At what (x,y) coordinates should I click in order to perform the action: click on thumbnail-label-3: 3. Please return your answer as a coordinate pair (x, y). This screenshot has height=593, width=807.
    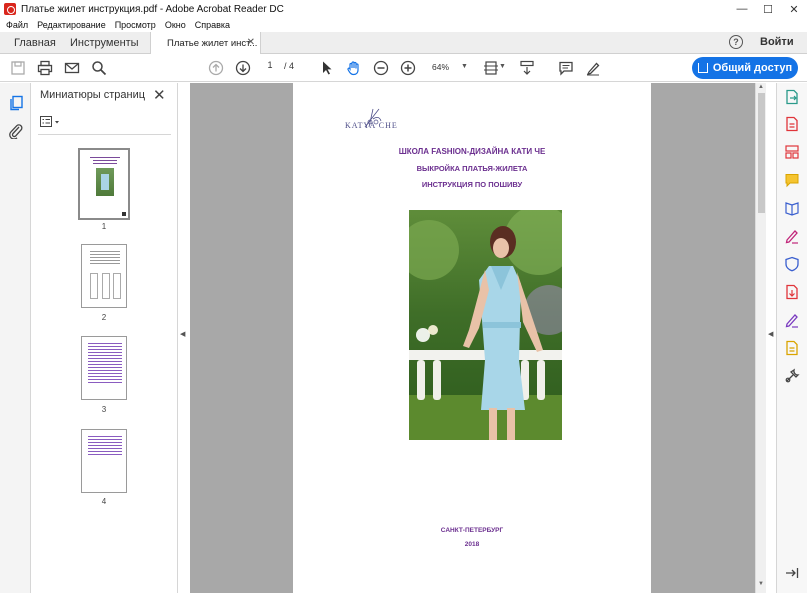
    Looking at the image, I should click on (104, 409).